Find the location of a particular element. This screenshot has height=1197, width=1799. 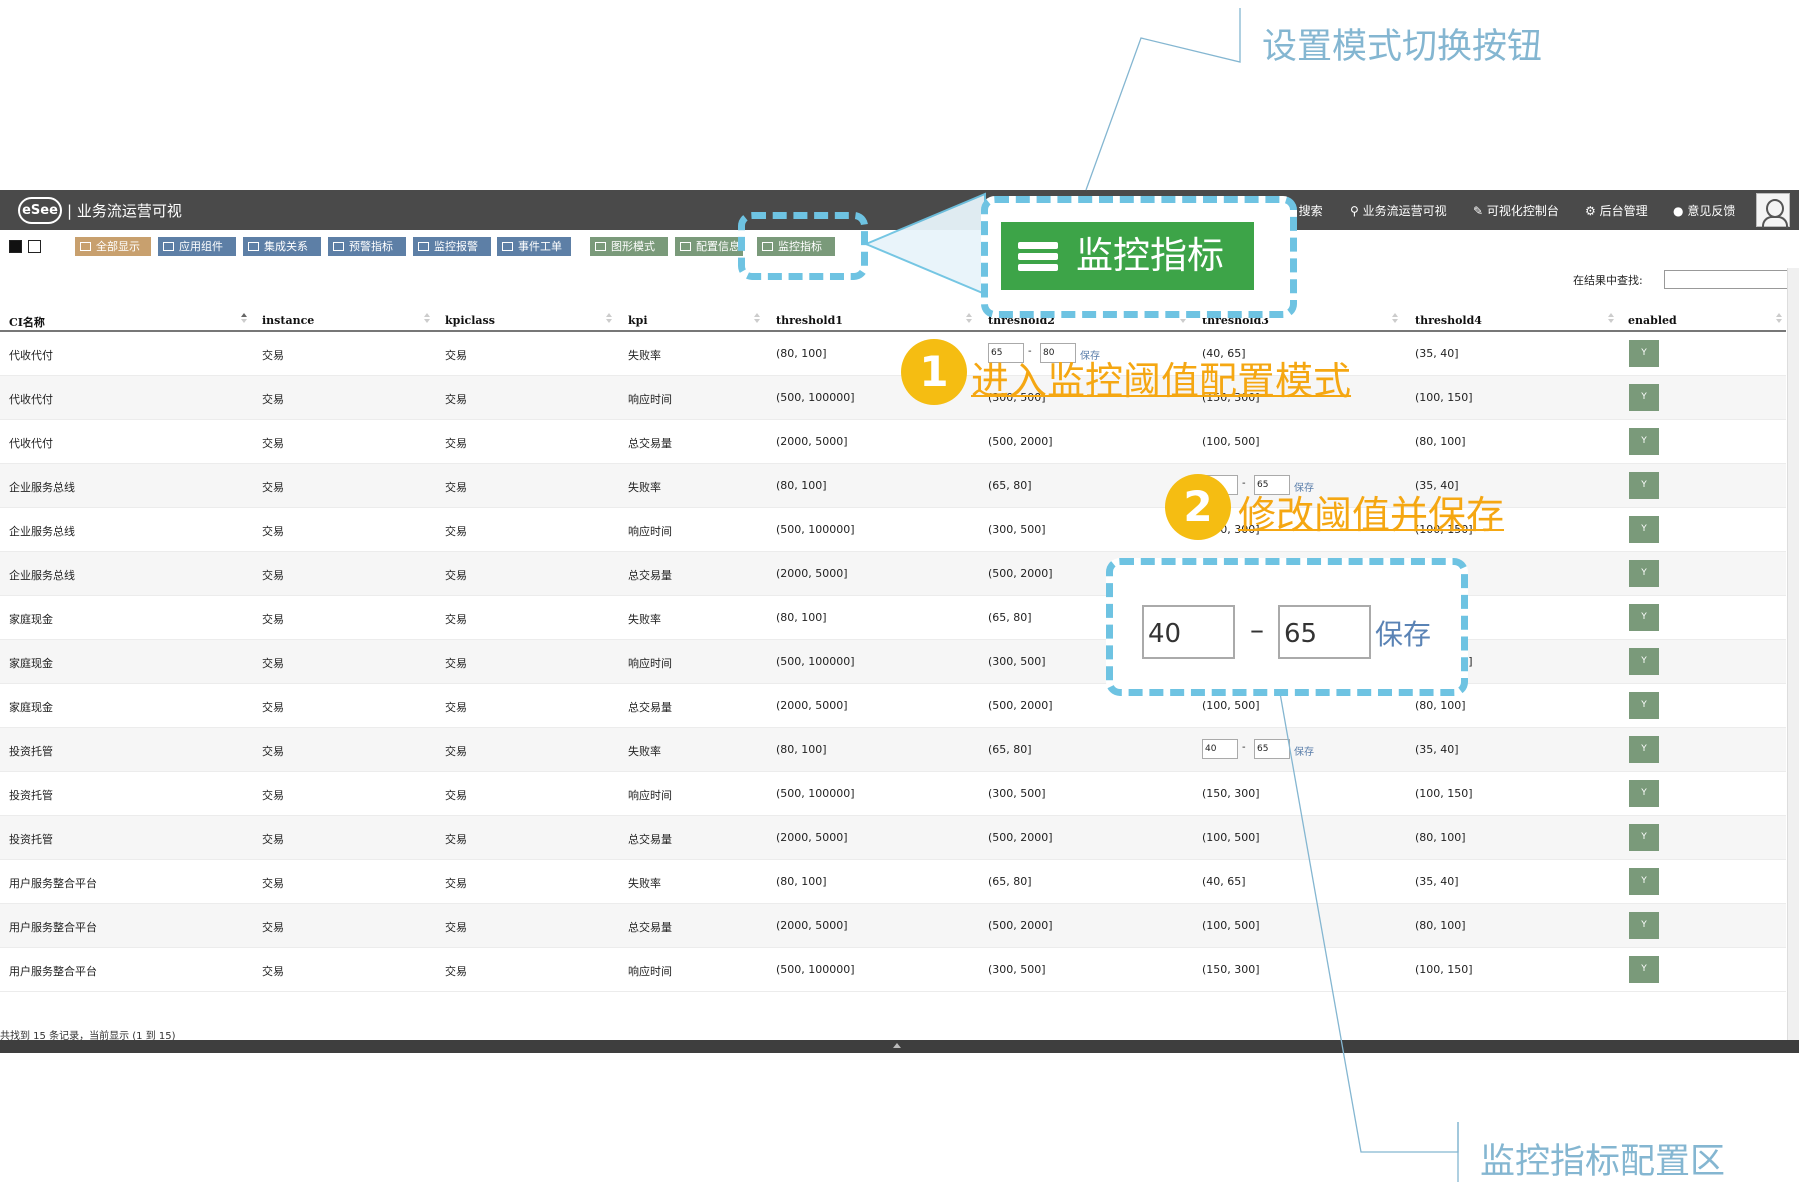

step-2-text: 修改阈值并保存 is located at coordinates (1371, 515).